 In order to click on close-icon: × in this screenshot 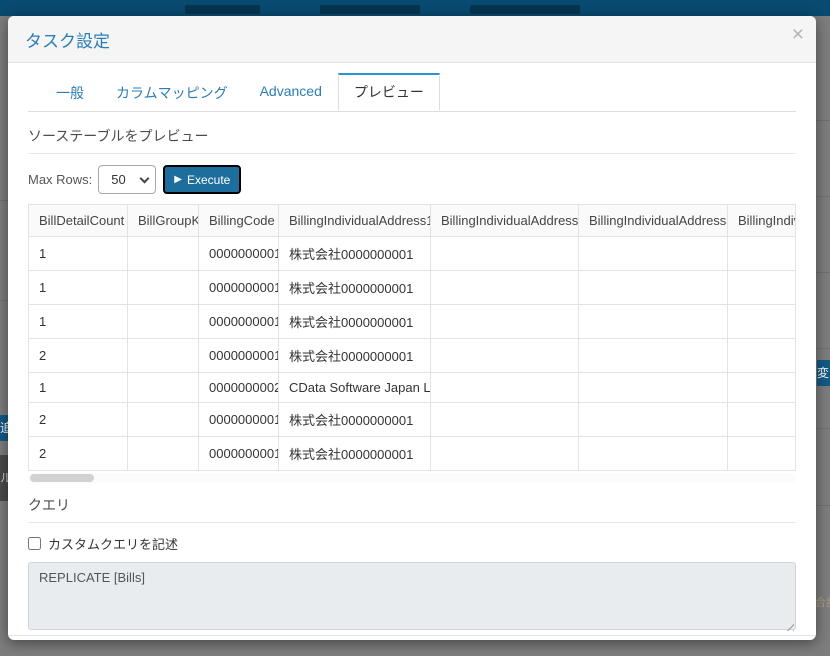, I will do `click(798, 34)`.